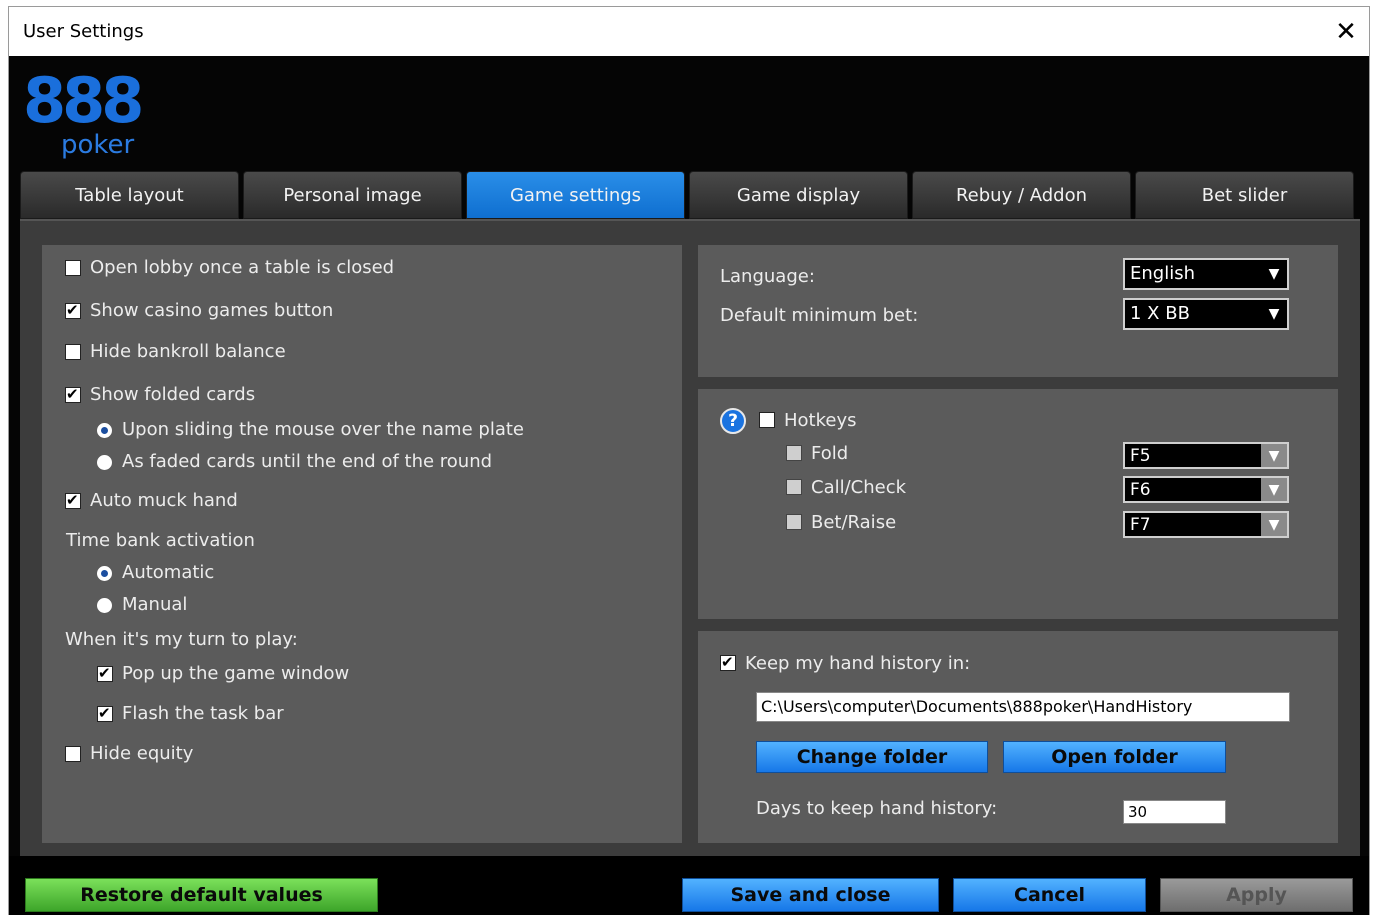 The height and width of the screenshot is (915, 1373). I want to click on apply-button: Apply, so click(1256, 895).